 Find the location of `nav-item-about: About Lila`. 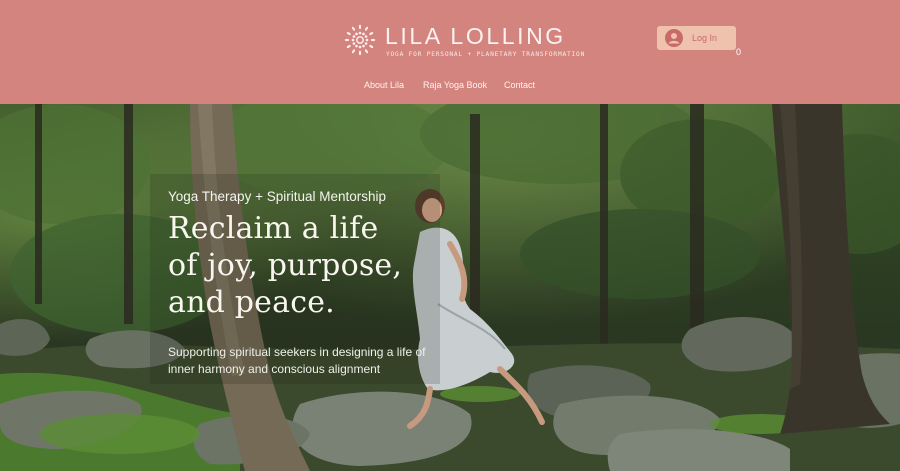

nav-item-about: About Lila is located at coordinates (384, 85).